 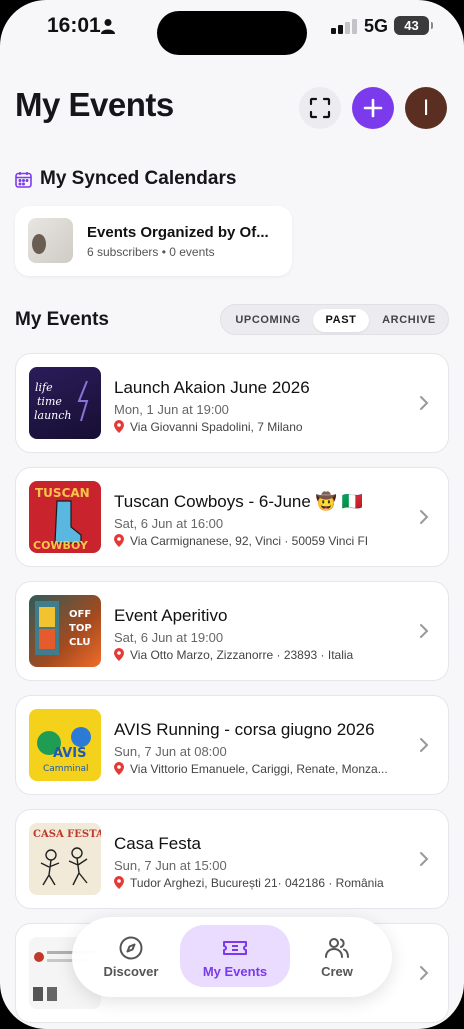 What do you see at coordinates (337, 948) in the screenshot?
I see `people-icon` at bounding box center [337, 948].